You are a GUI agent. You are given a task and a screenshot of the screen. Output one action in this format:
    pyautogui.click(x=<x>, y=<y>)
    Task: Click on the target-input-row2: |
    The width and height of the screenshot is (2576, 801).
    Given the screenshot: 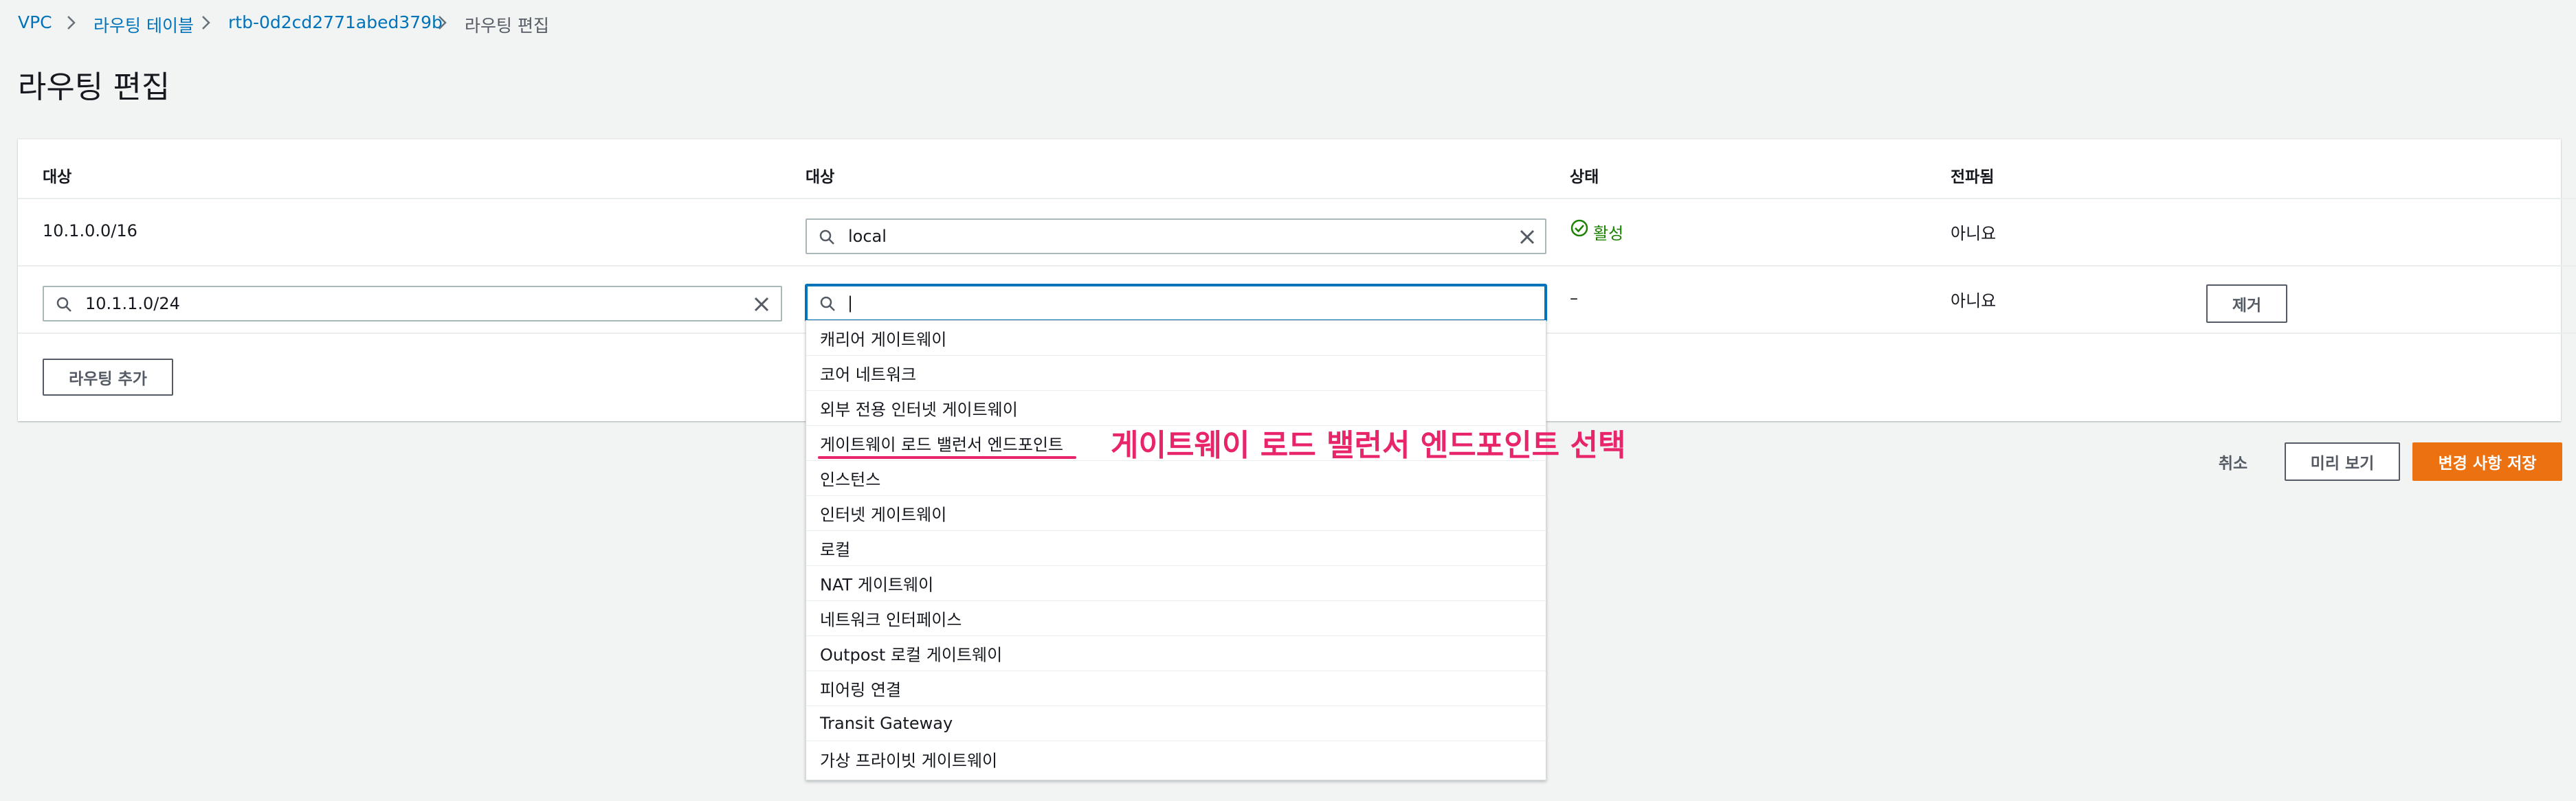 What is the action you would take?
    pyautogui.click(x=1176, y=303)
    